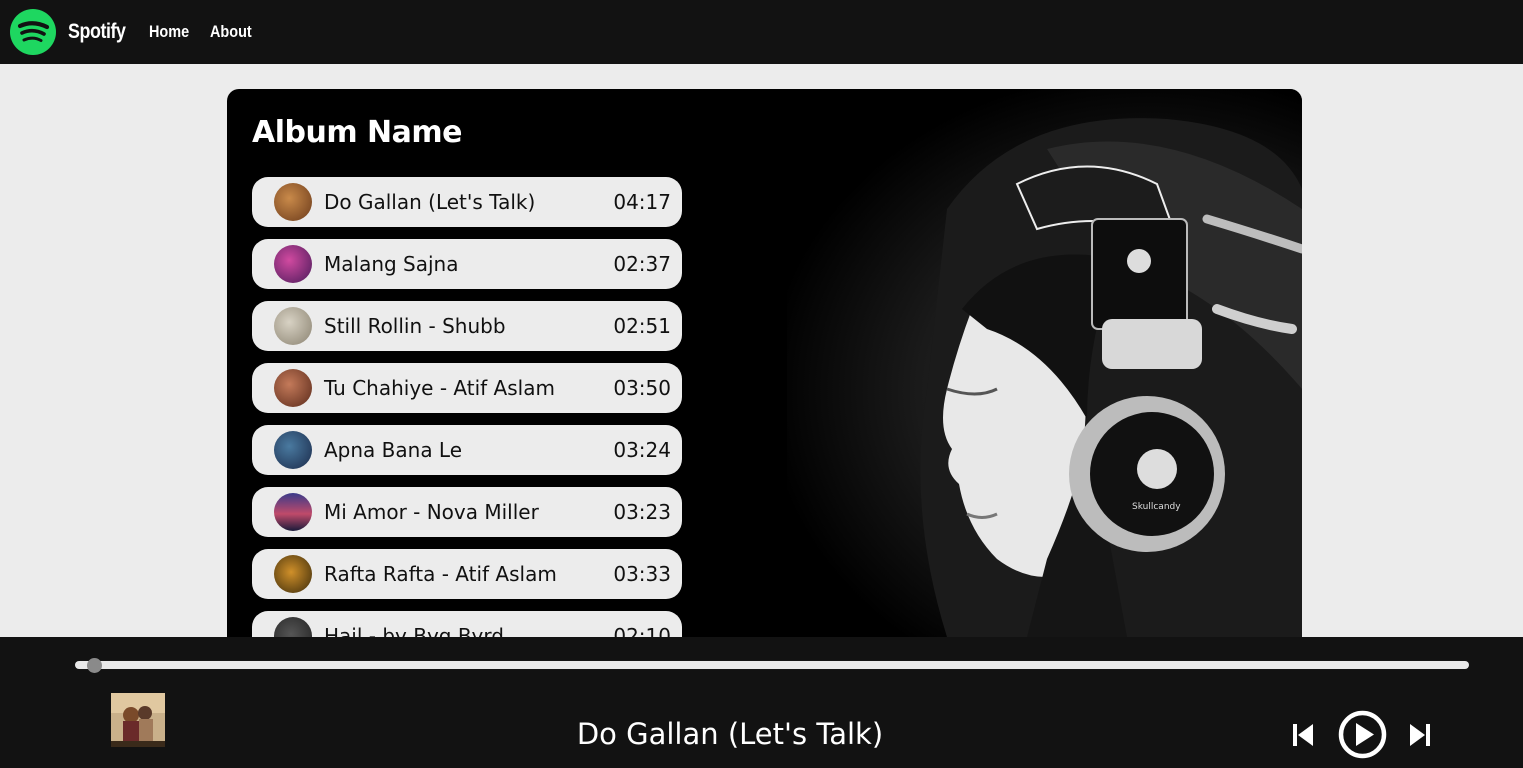  I want to click on brand-name: Spotify, so click(97, 32).